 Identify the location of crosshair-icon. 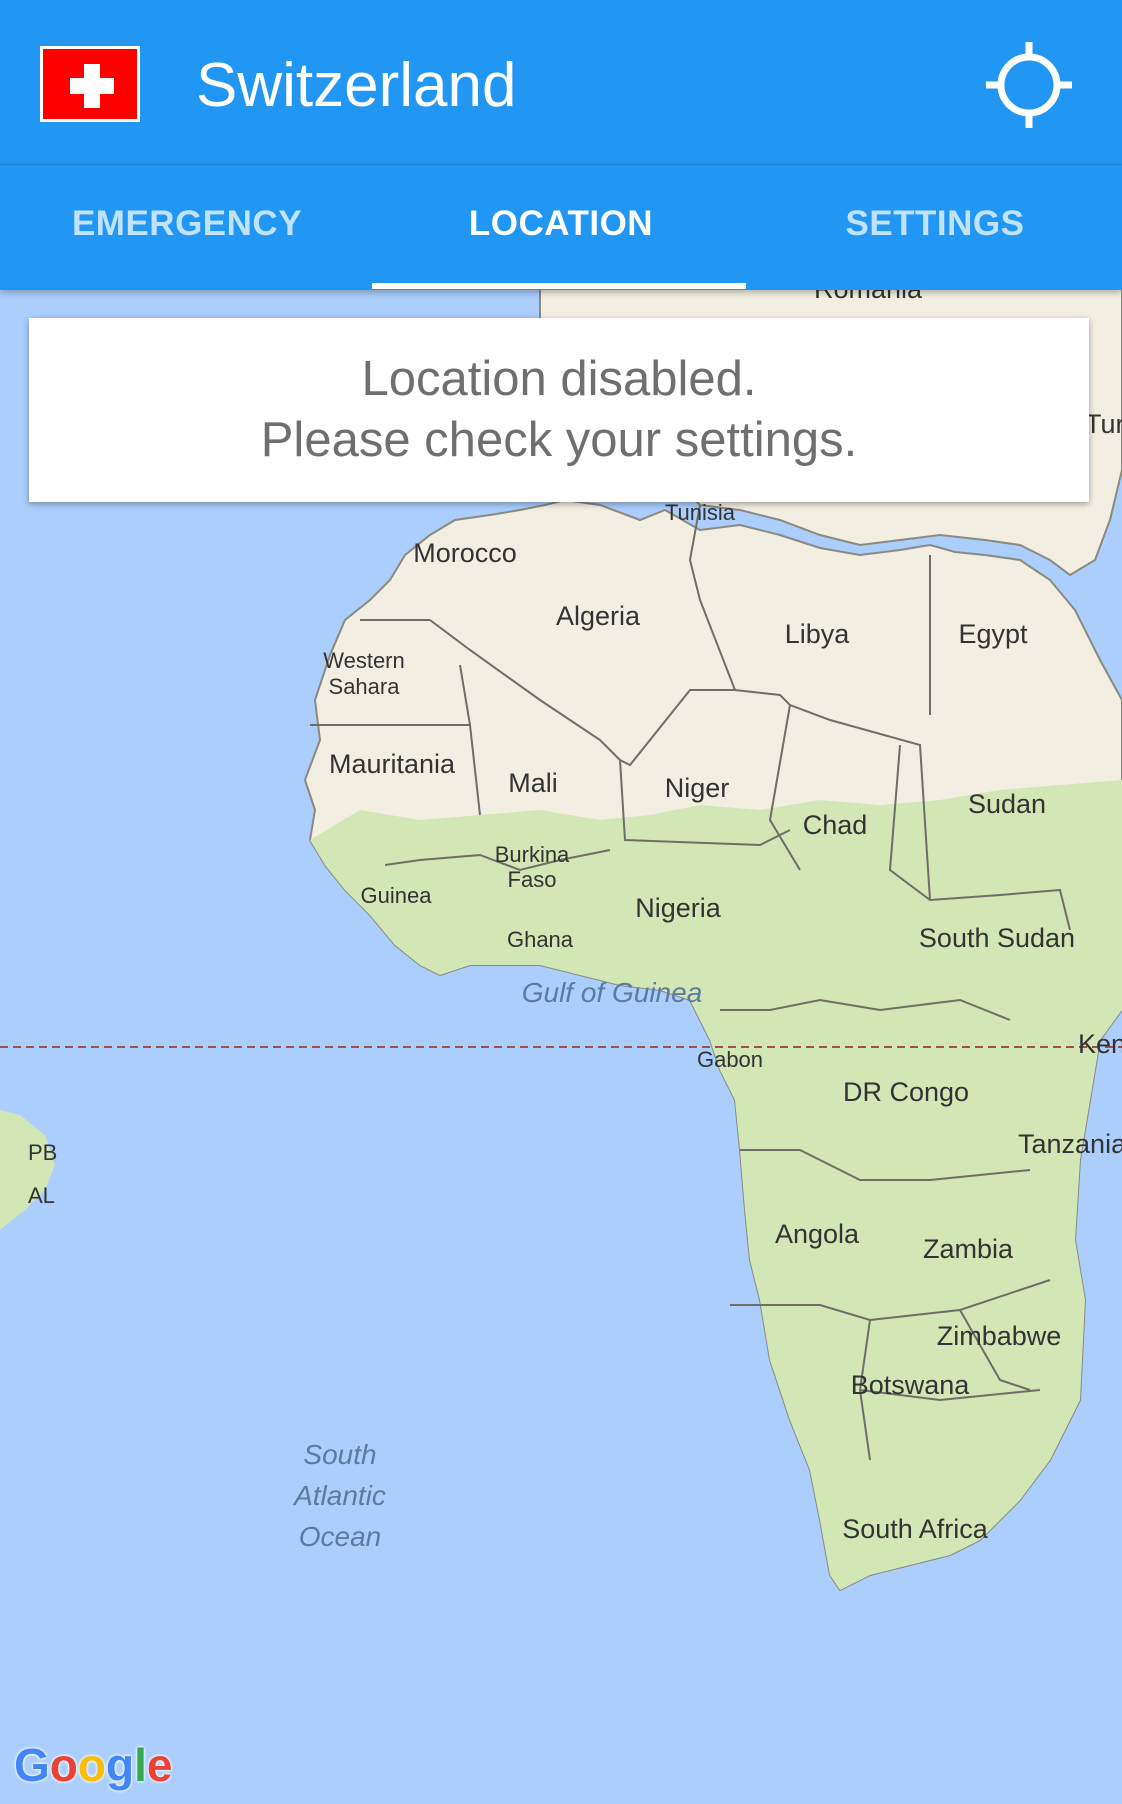
(1029, 85).